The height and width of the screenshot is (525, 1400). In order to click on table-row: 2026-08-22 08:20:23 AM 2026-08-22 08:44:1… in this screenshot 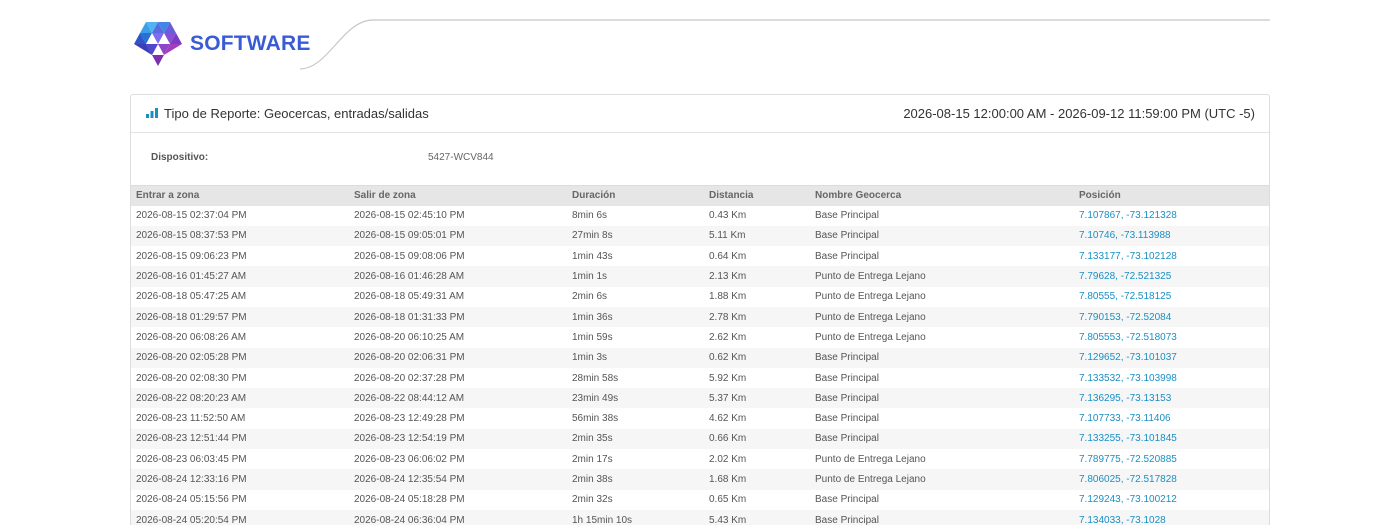, I will do `click(700, 398)`.